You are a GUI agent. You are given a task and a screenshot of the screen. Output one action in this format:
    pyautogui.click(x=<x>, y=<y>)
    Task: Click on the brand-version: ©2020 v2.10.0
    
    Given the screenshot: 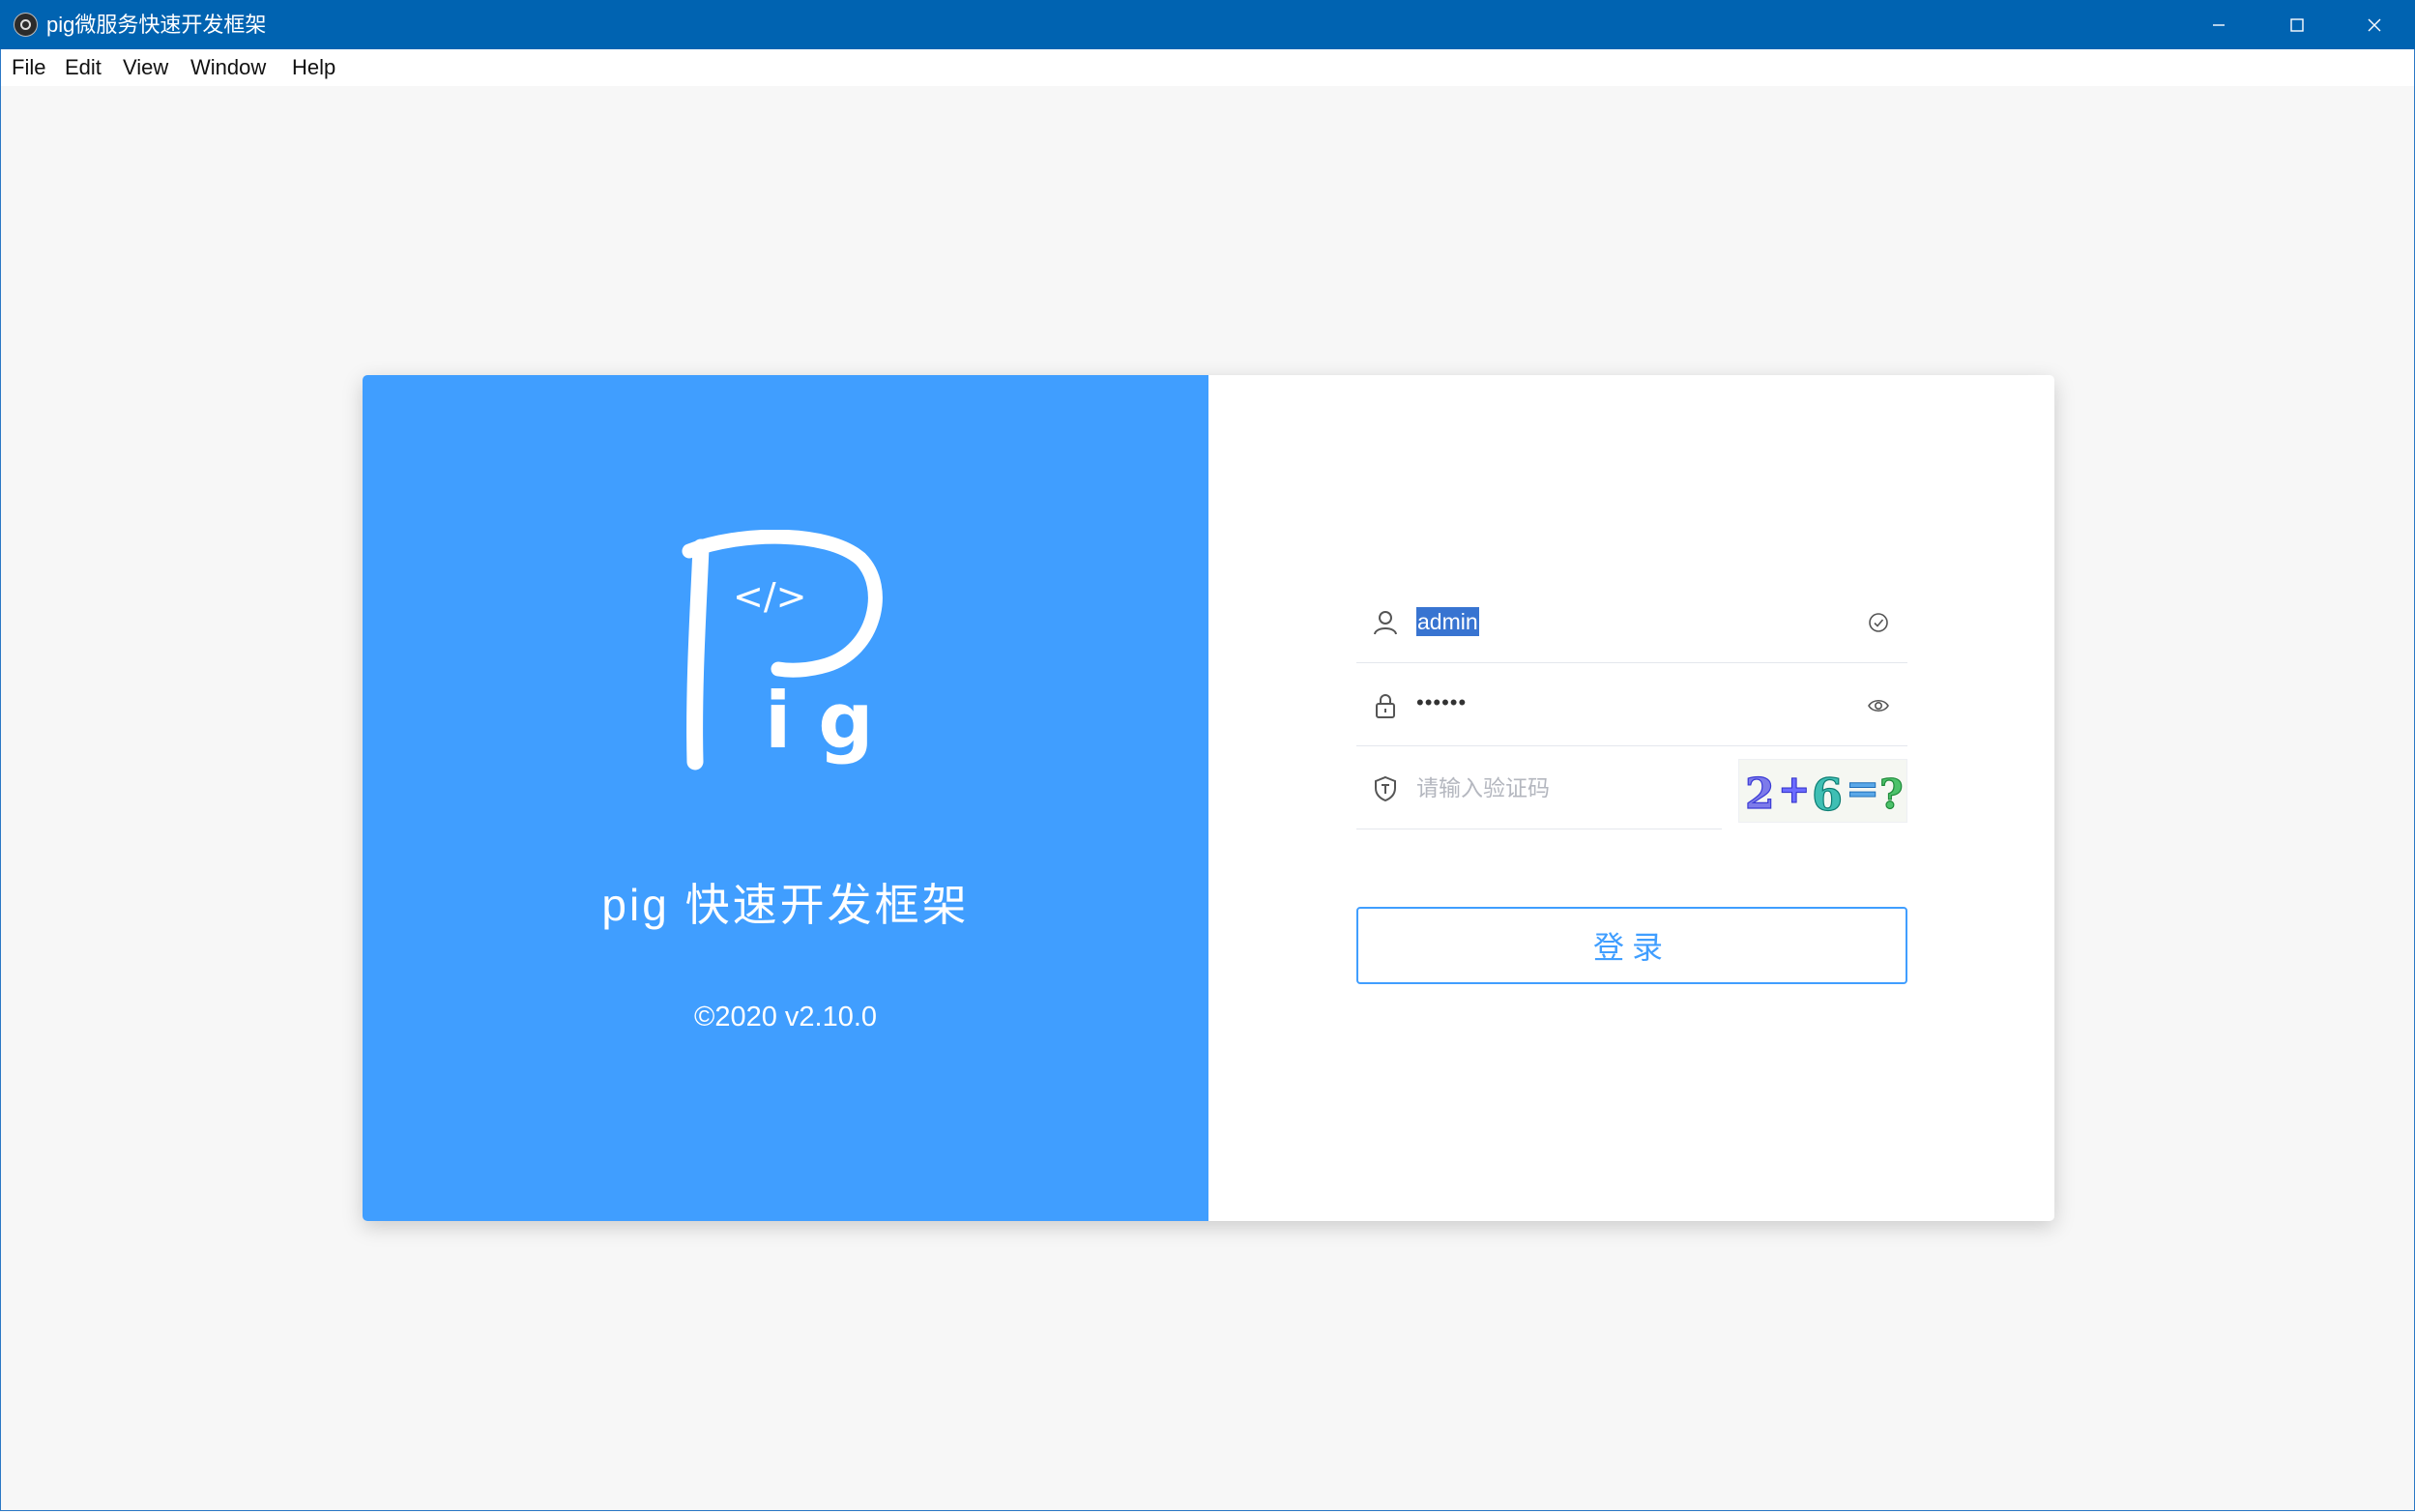 What is the action you would take?
    pyautogui.click(x=786, y=1017)
    